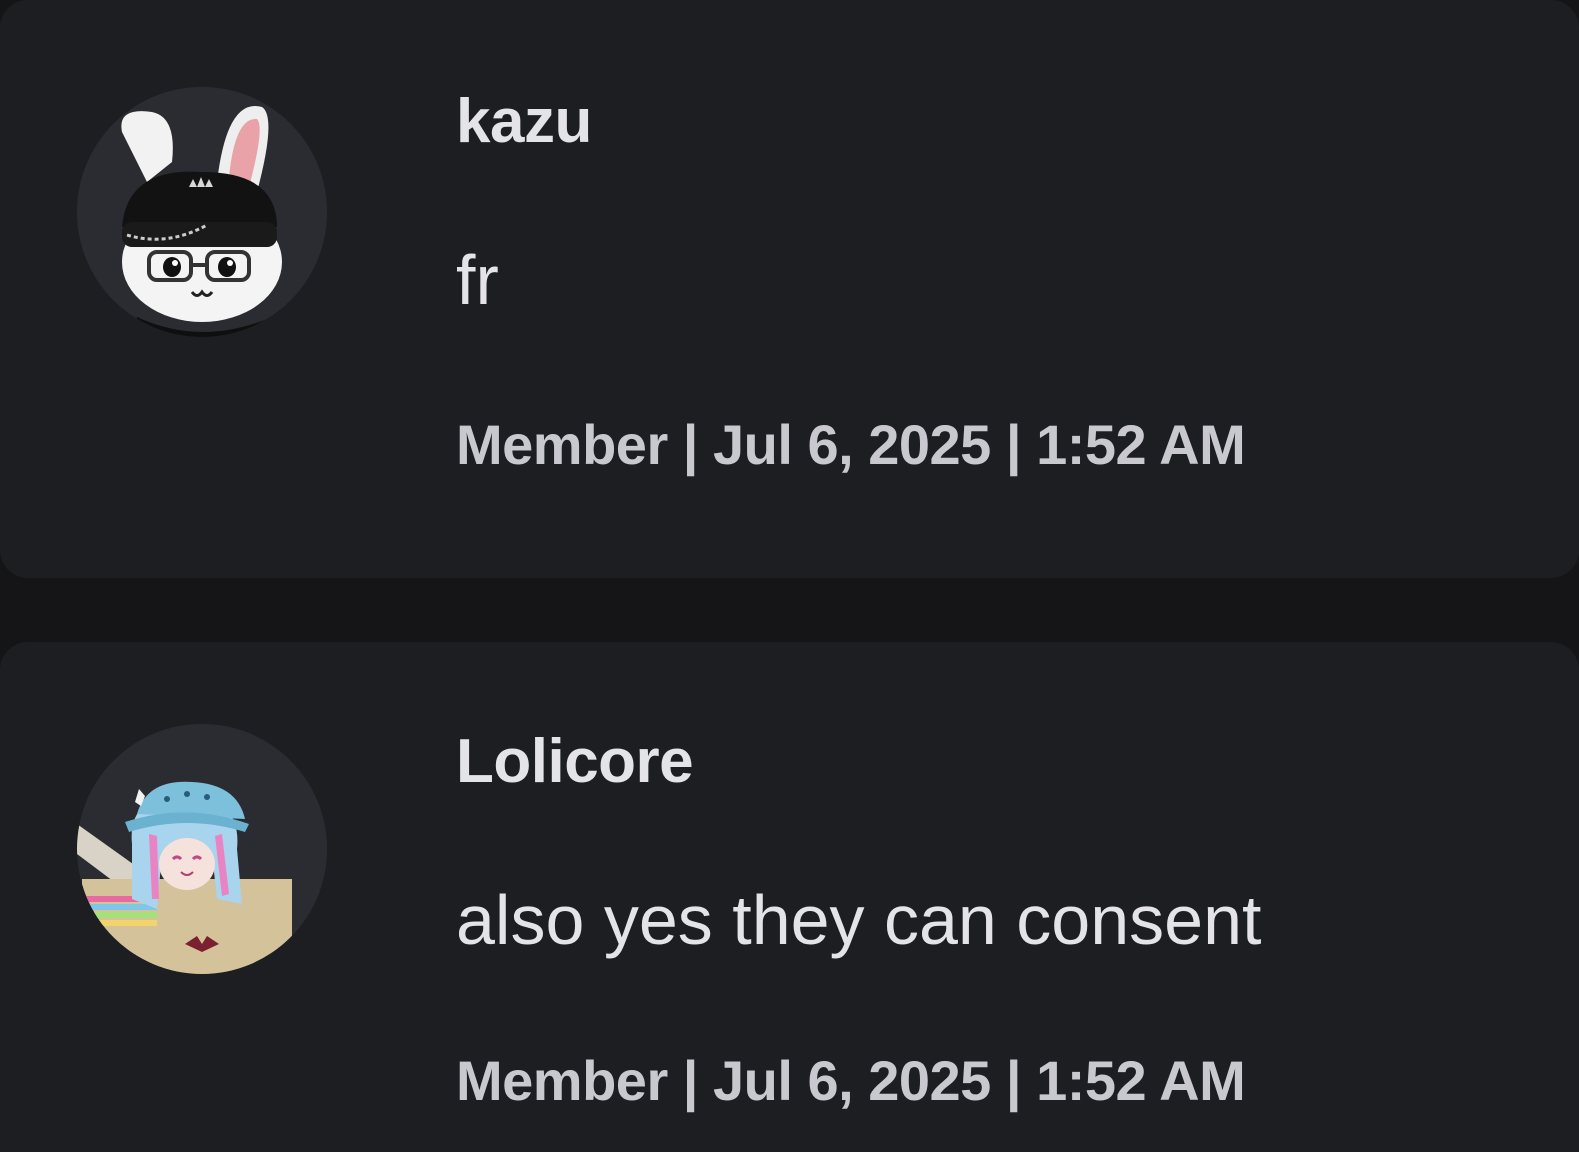  I want to click on anime-avatar-icon, so click(202, 849).